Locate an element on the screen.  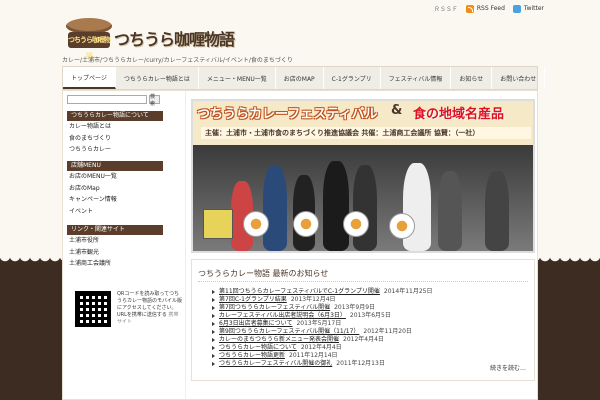
hero-title-right: 食の地域名産品 is located at coordinates (459, 114).